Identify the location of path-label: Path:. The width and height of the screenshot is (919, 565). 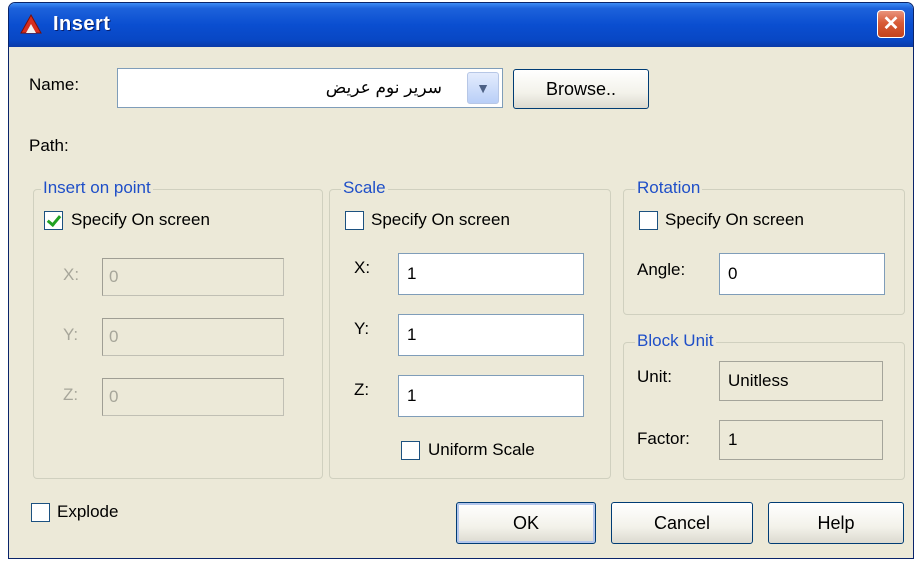
(49, 145).